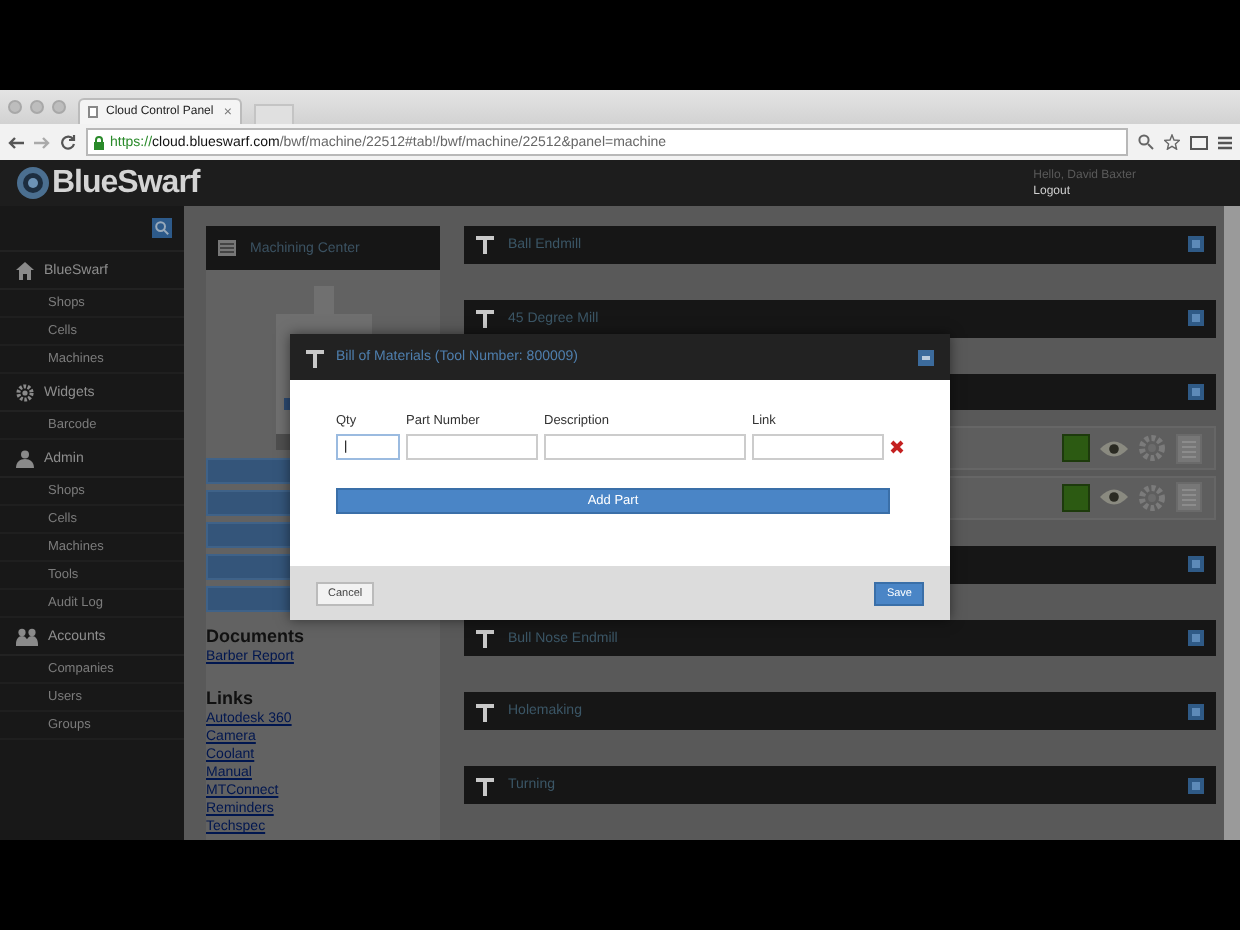 The width and height of the screenshot is (1240, 930). I want to click on star-icon, so click(1172, 142).